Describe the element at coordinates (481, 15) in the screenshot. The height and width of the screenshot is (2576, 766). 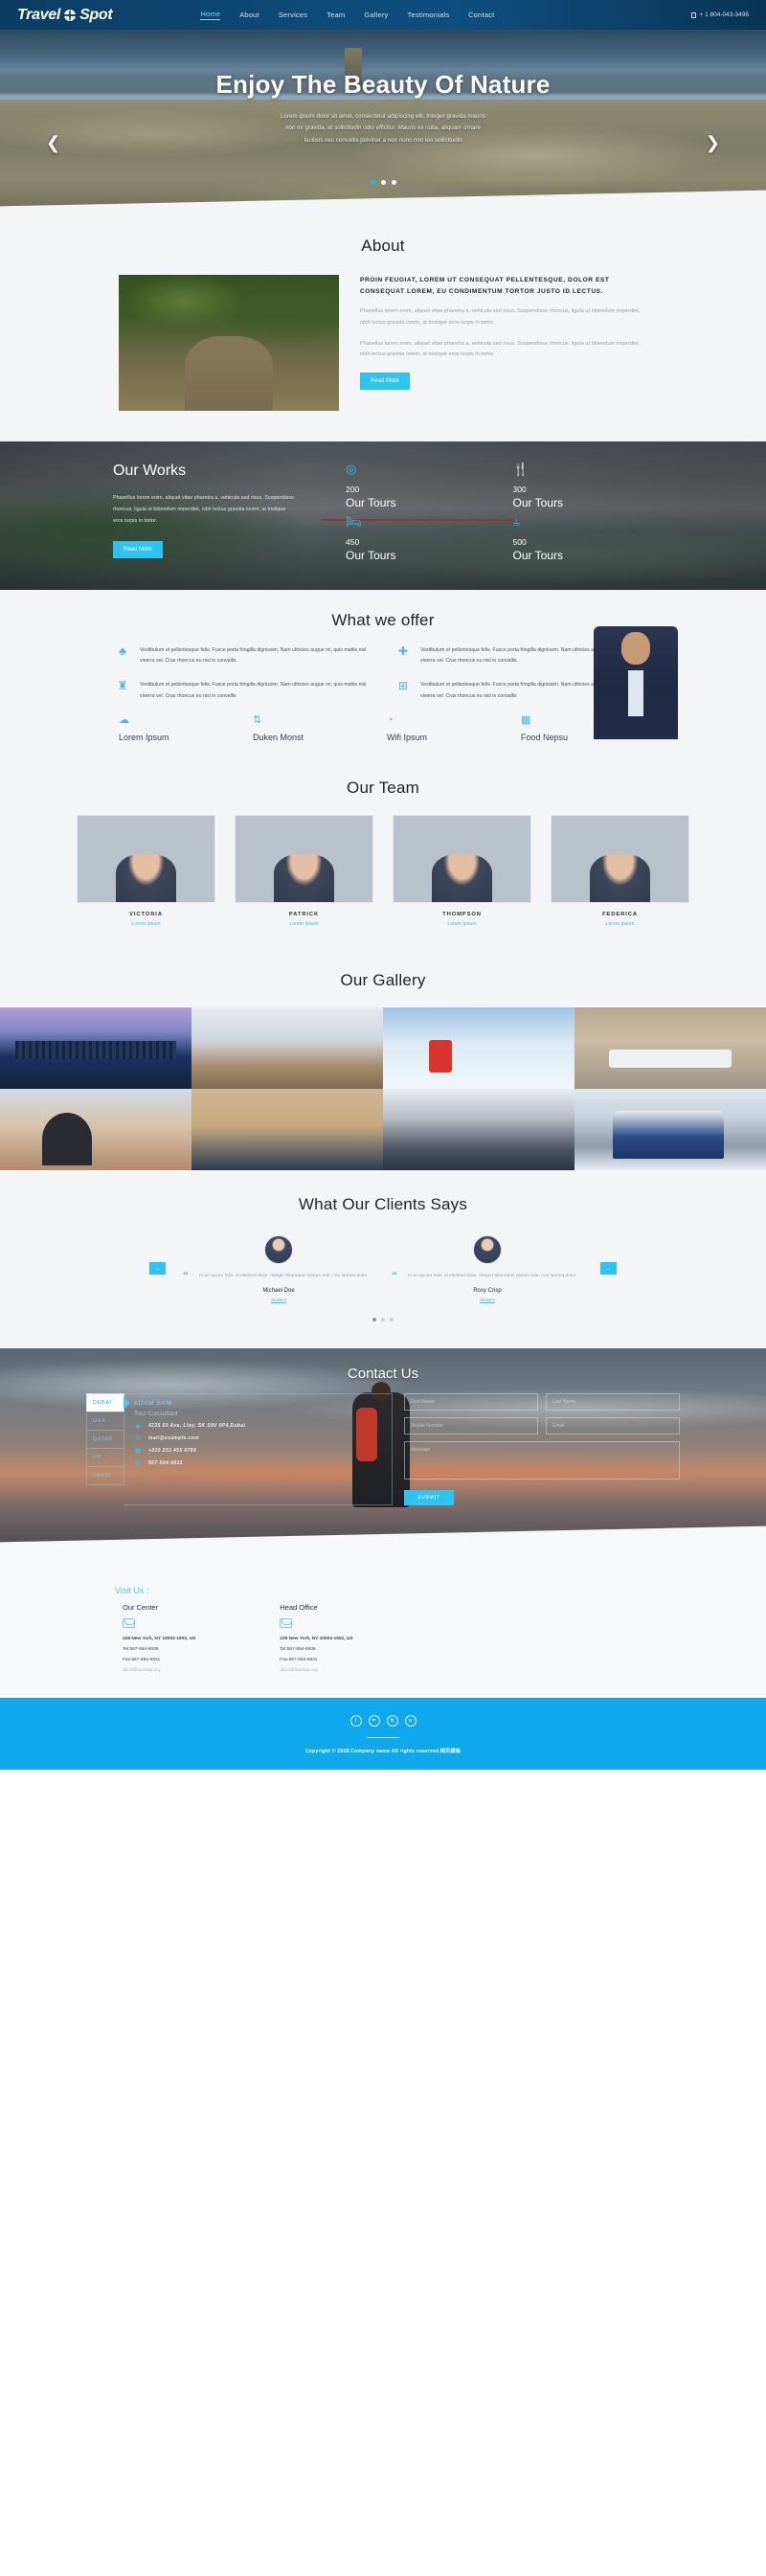
I see `nav-item-contact: Contact` at that location.